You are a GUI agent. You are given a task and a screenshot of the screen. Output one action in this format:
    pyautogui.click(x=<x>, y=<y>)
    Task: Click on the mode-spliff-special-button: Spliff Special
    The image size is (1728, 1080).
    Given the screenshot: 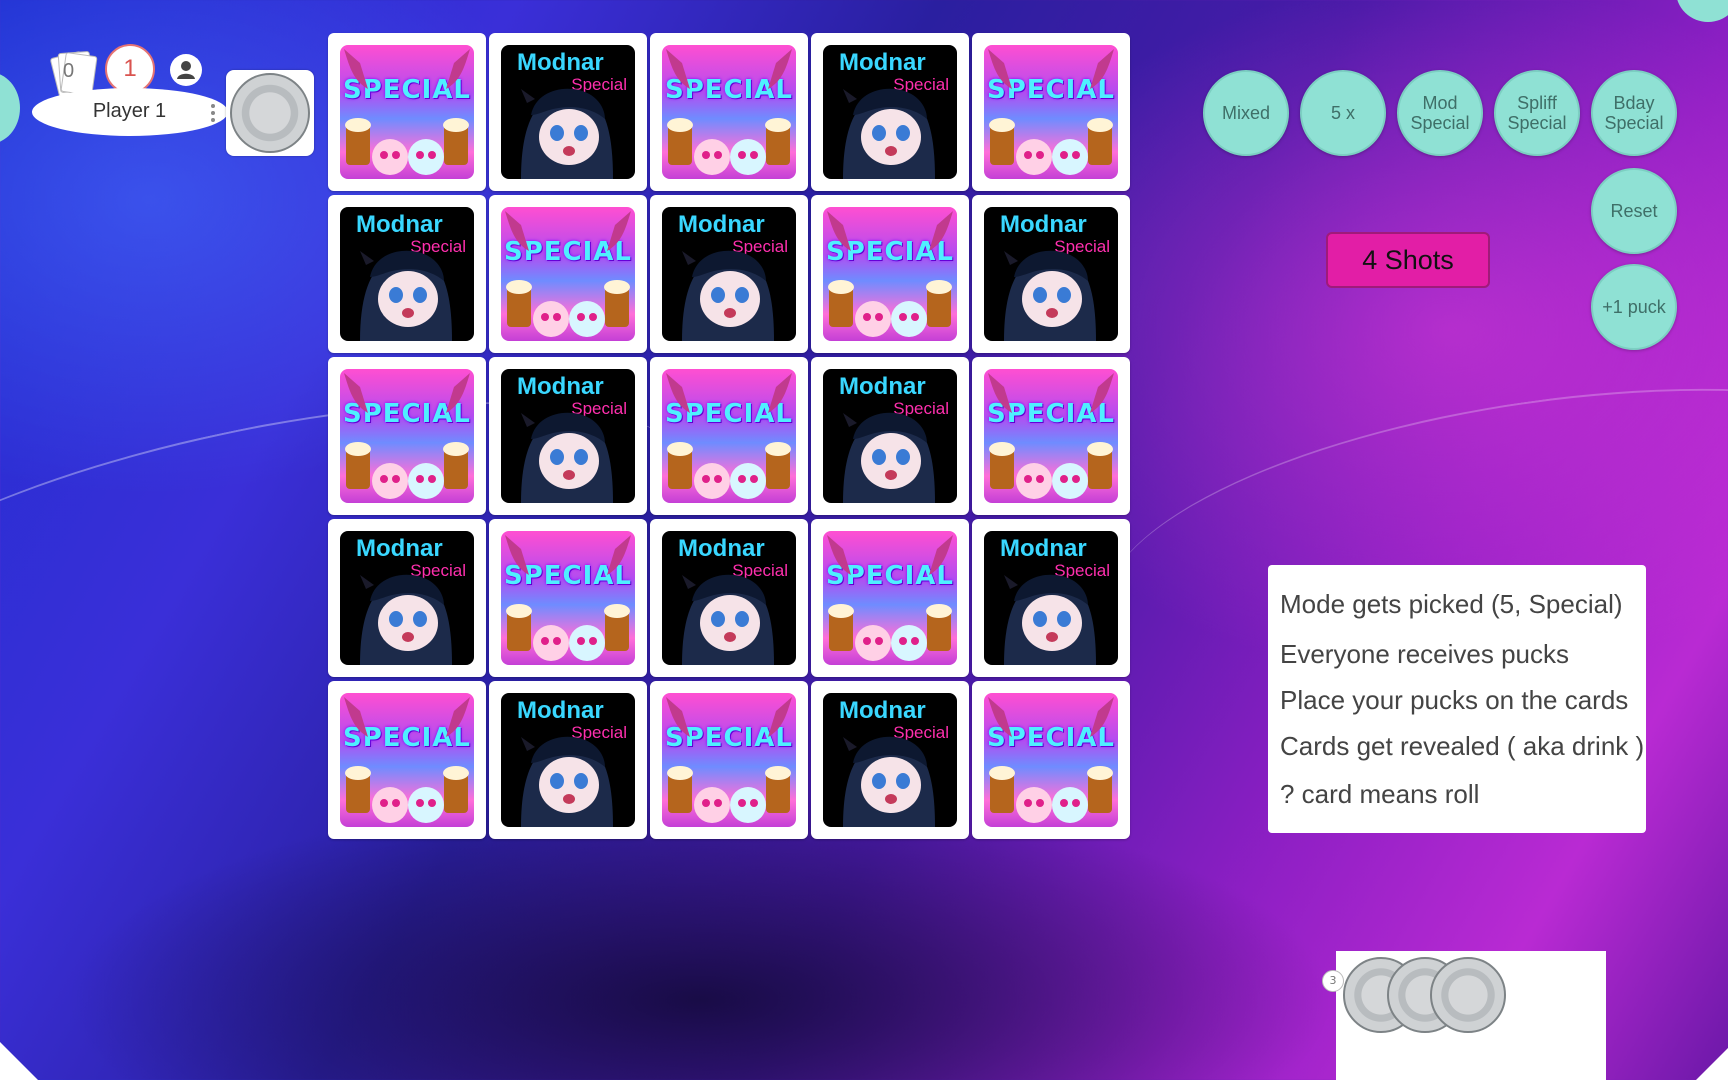 What is the action you would take?
    pyautogui.click(x=1537, y=113)
    